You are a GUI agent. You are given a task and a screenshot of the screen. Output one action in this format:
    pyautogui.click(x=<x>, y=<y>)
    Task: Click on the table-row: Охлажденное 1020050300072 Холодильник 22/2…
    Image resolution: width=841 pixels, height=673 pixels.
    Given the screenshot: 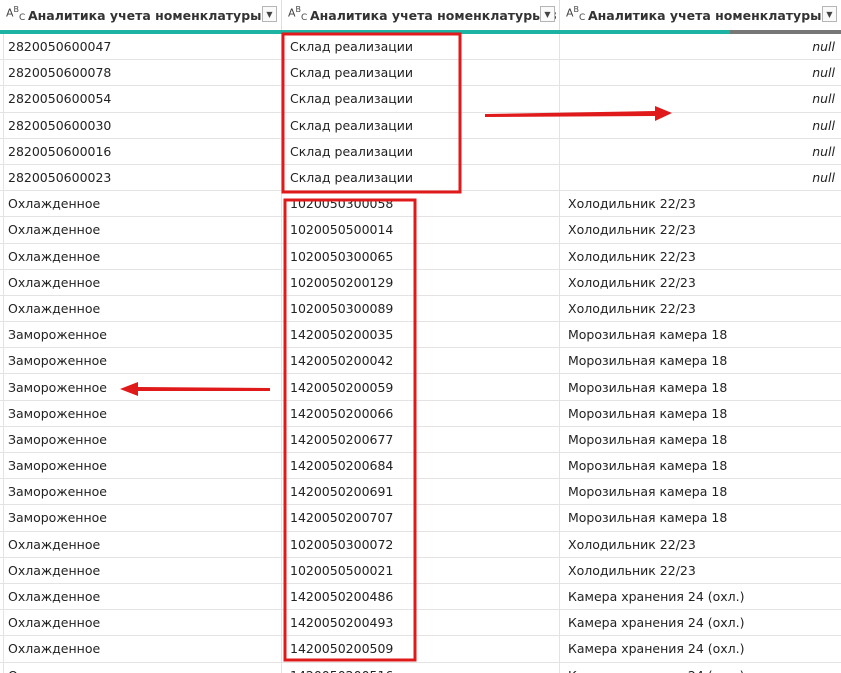 What is the action you would take?
    pyautogui.click(x=420, y=544)
    